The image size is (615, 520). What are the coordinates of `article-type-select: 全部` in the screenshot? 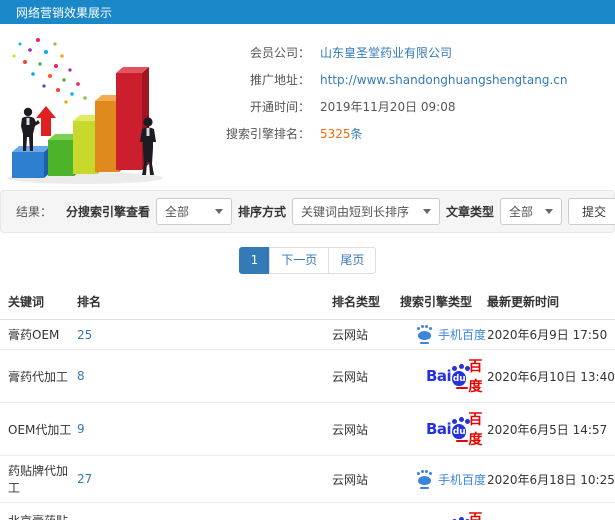 It's located at (530, 211).